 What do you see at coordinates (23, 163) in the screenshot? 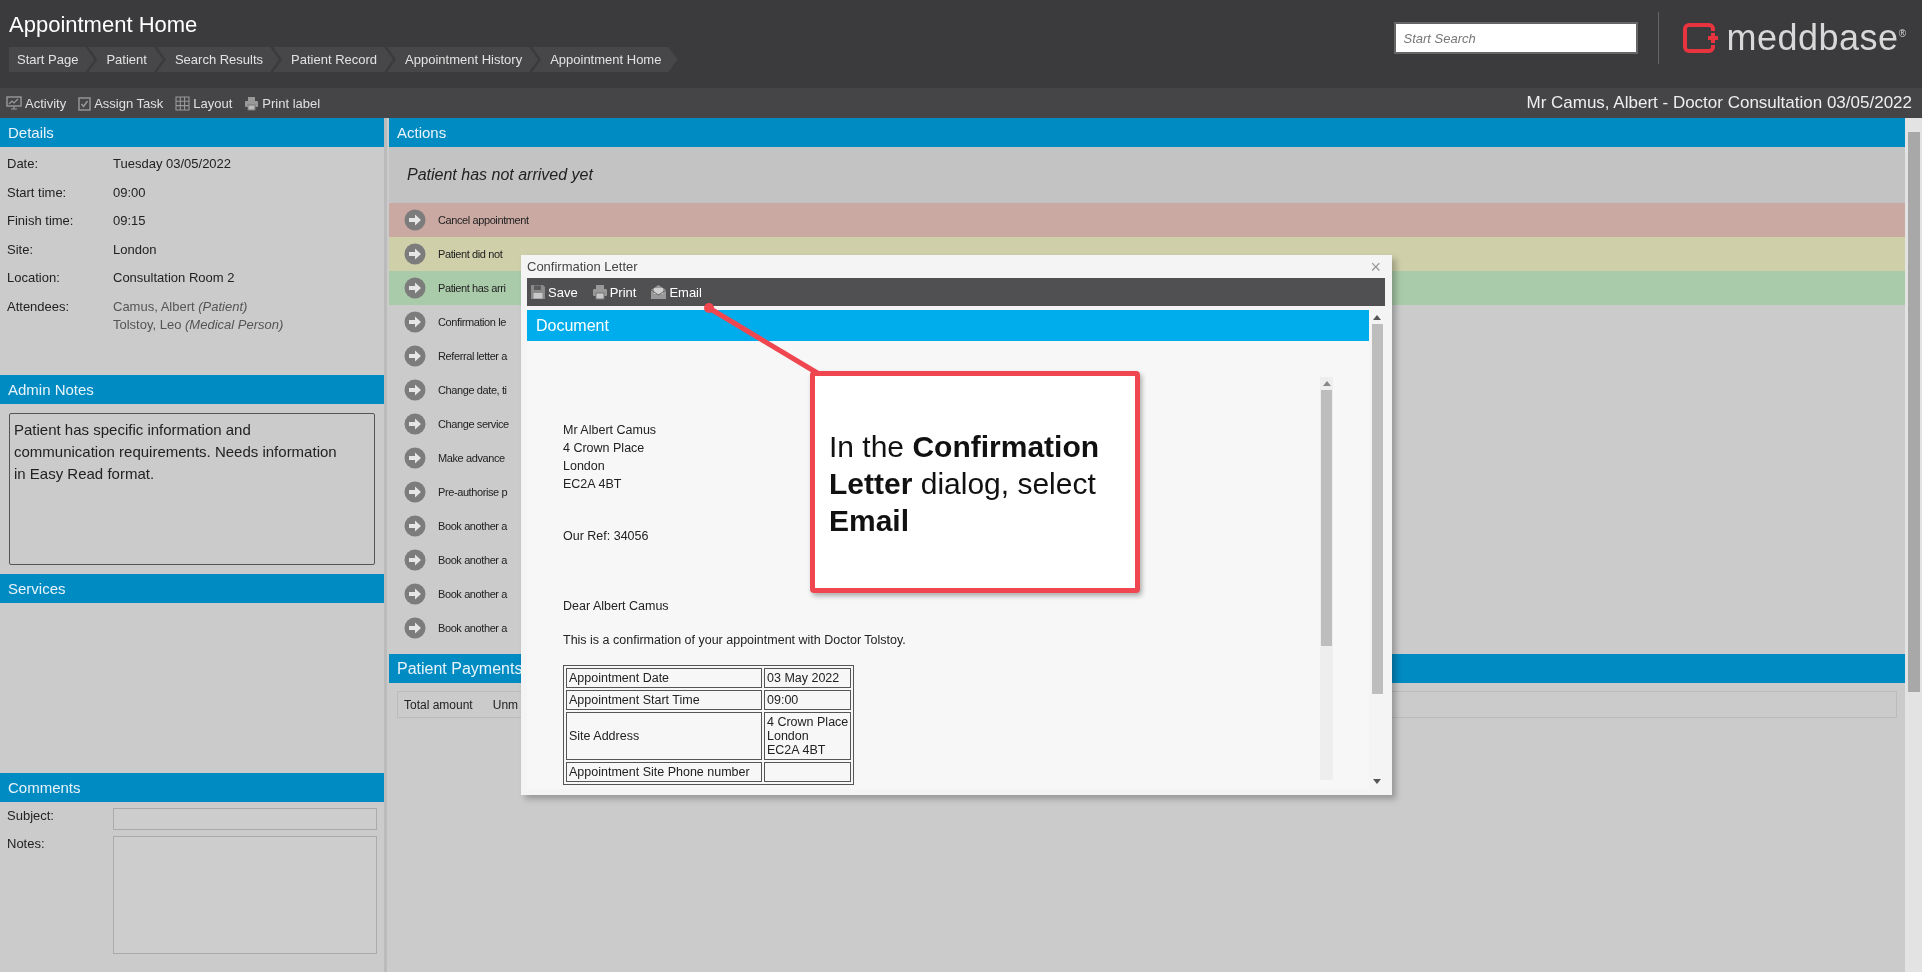
I see `field-label: Date:` at bounding box center [23, 163].